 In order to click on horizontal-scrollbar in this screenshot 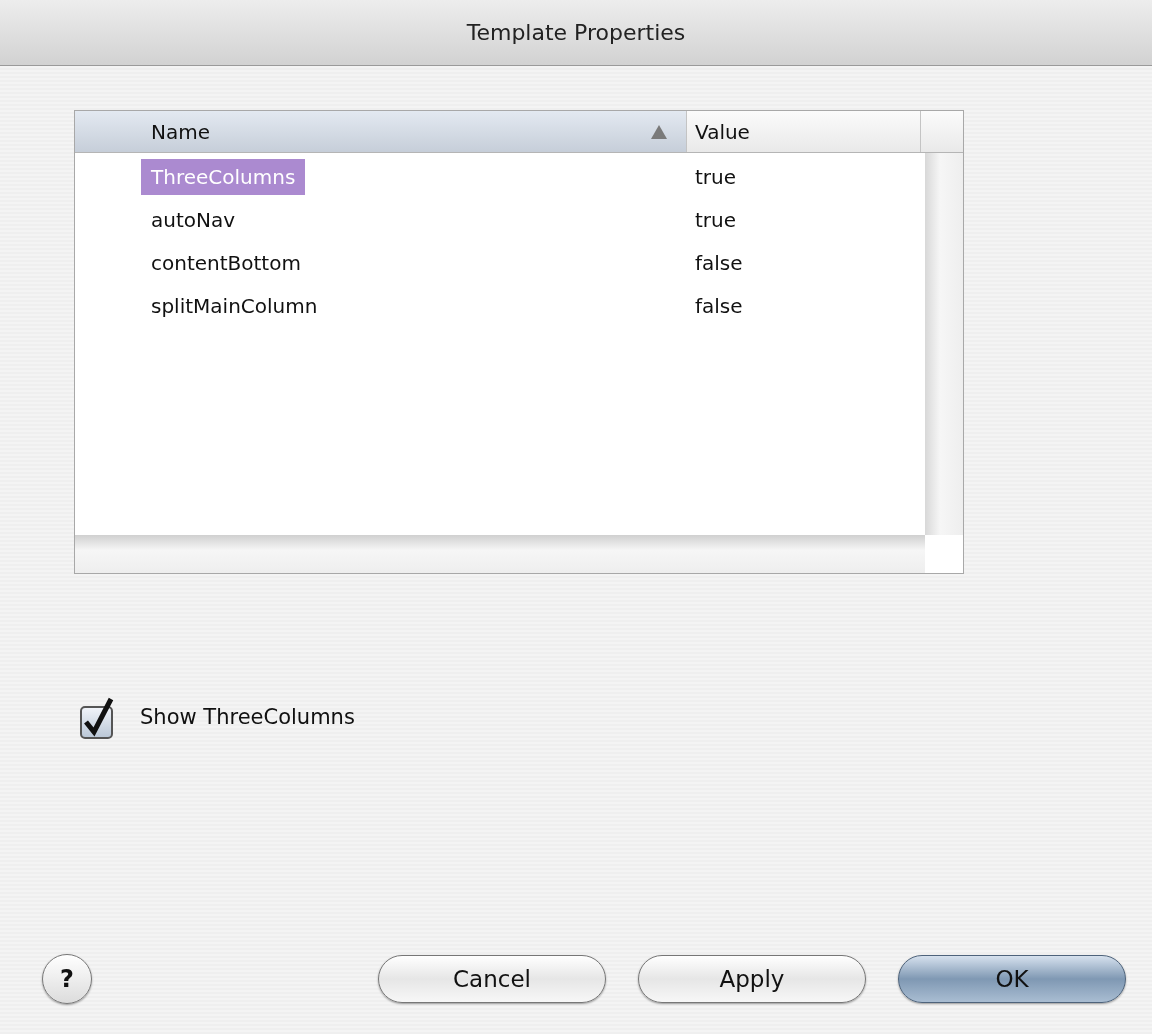, I will do `click(500, 554)`.